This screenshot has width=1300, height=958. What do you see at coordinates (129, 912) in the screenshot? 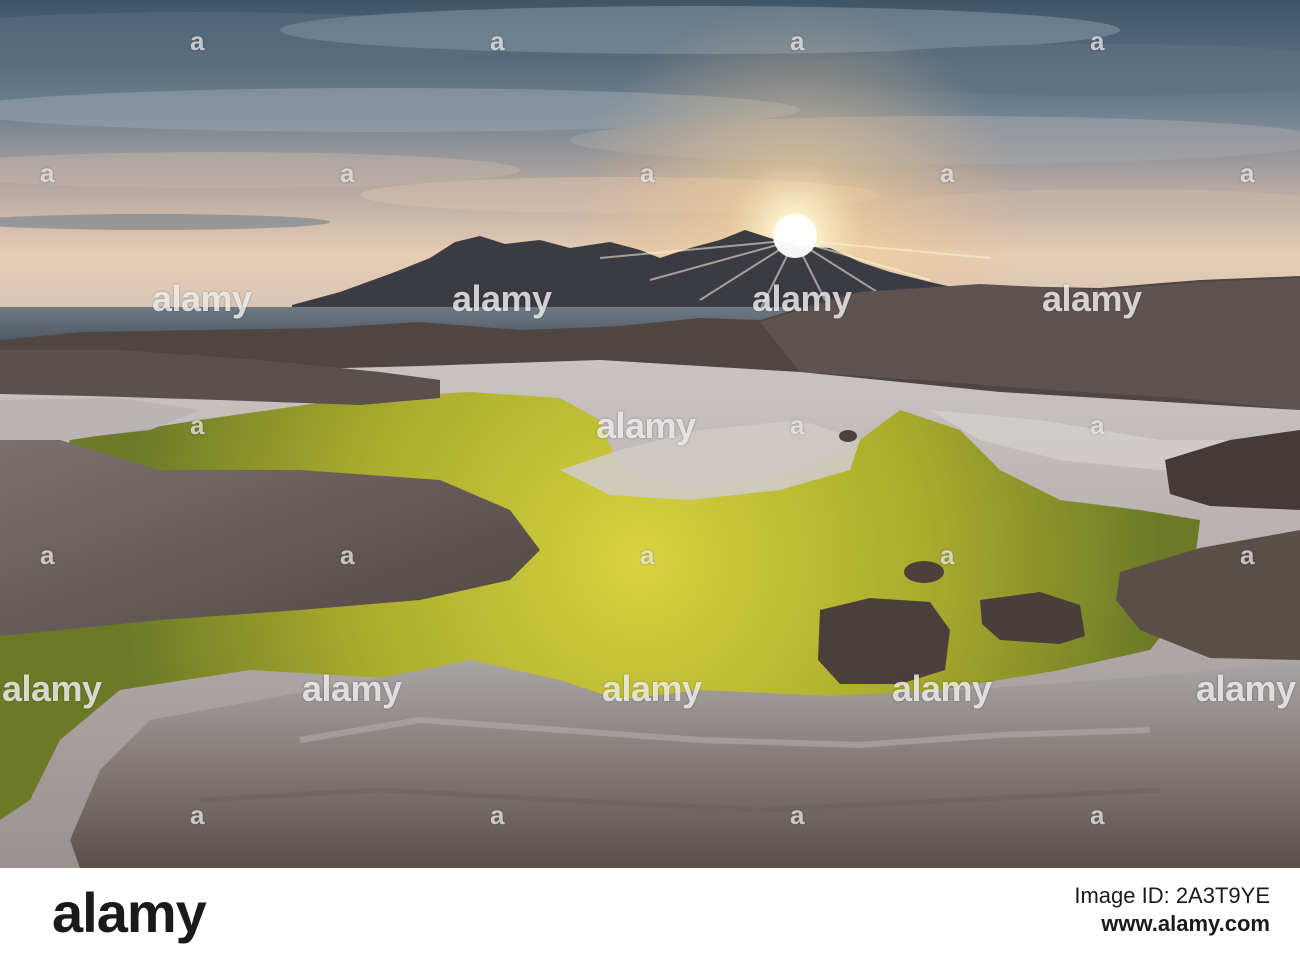
I see `alamy-logo: alamy` at bounding box center [129, 912].